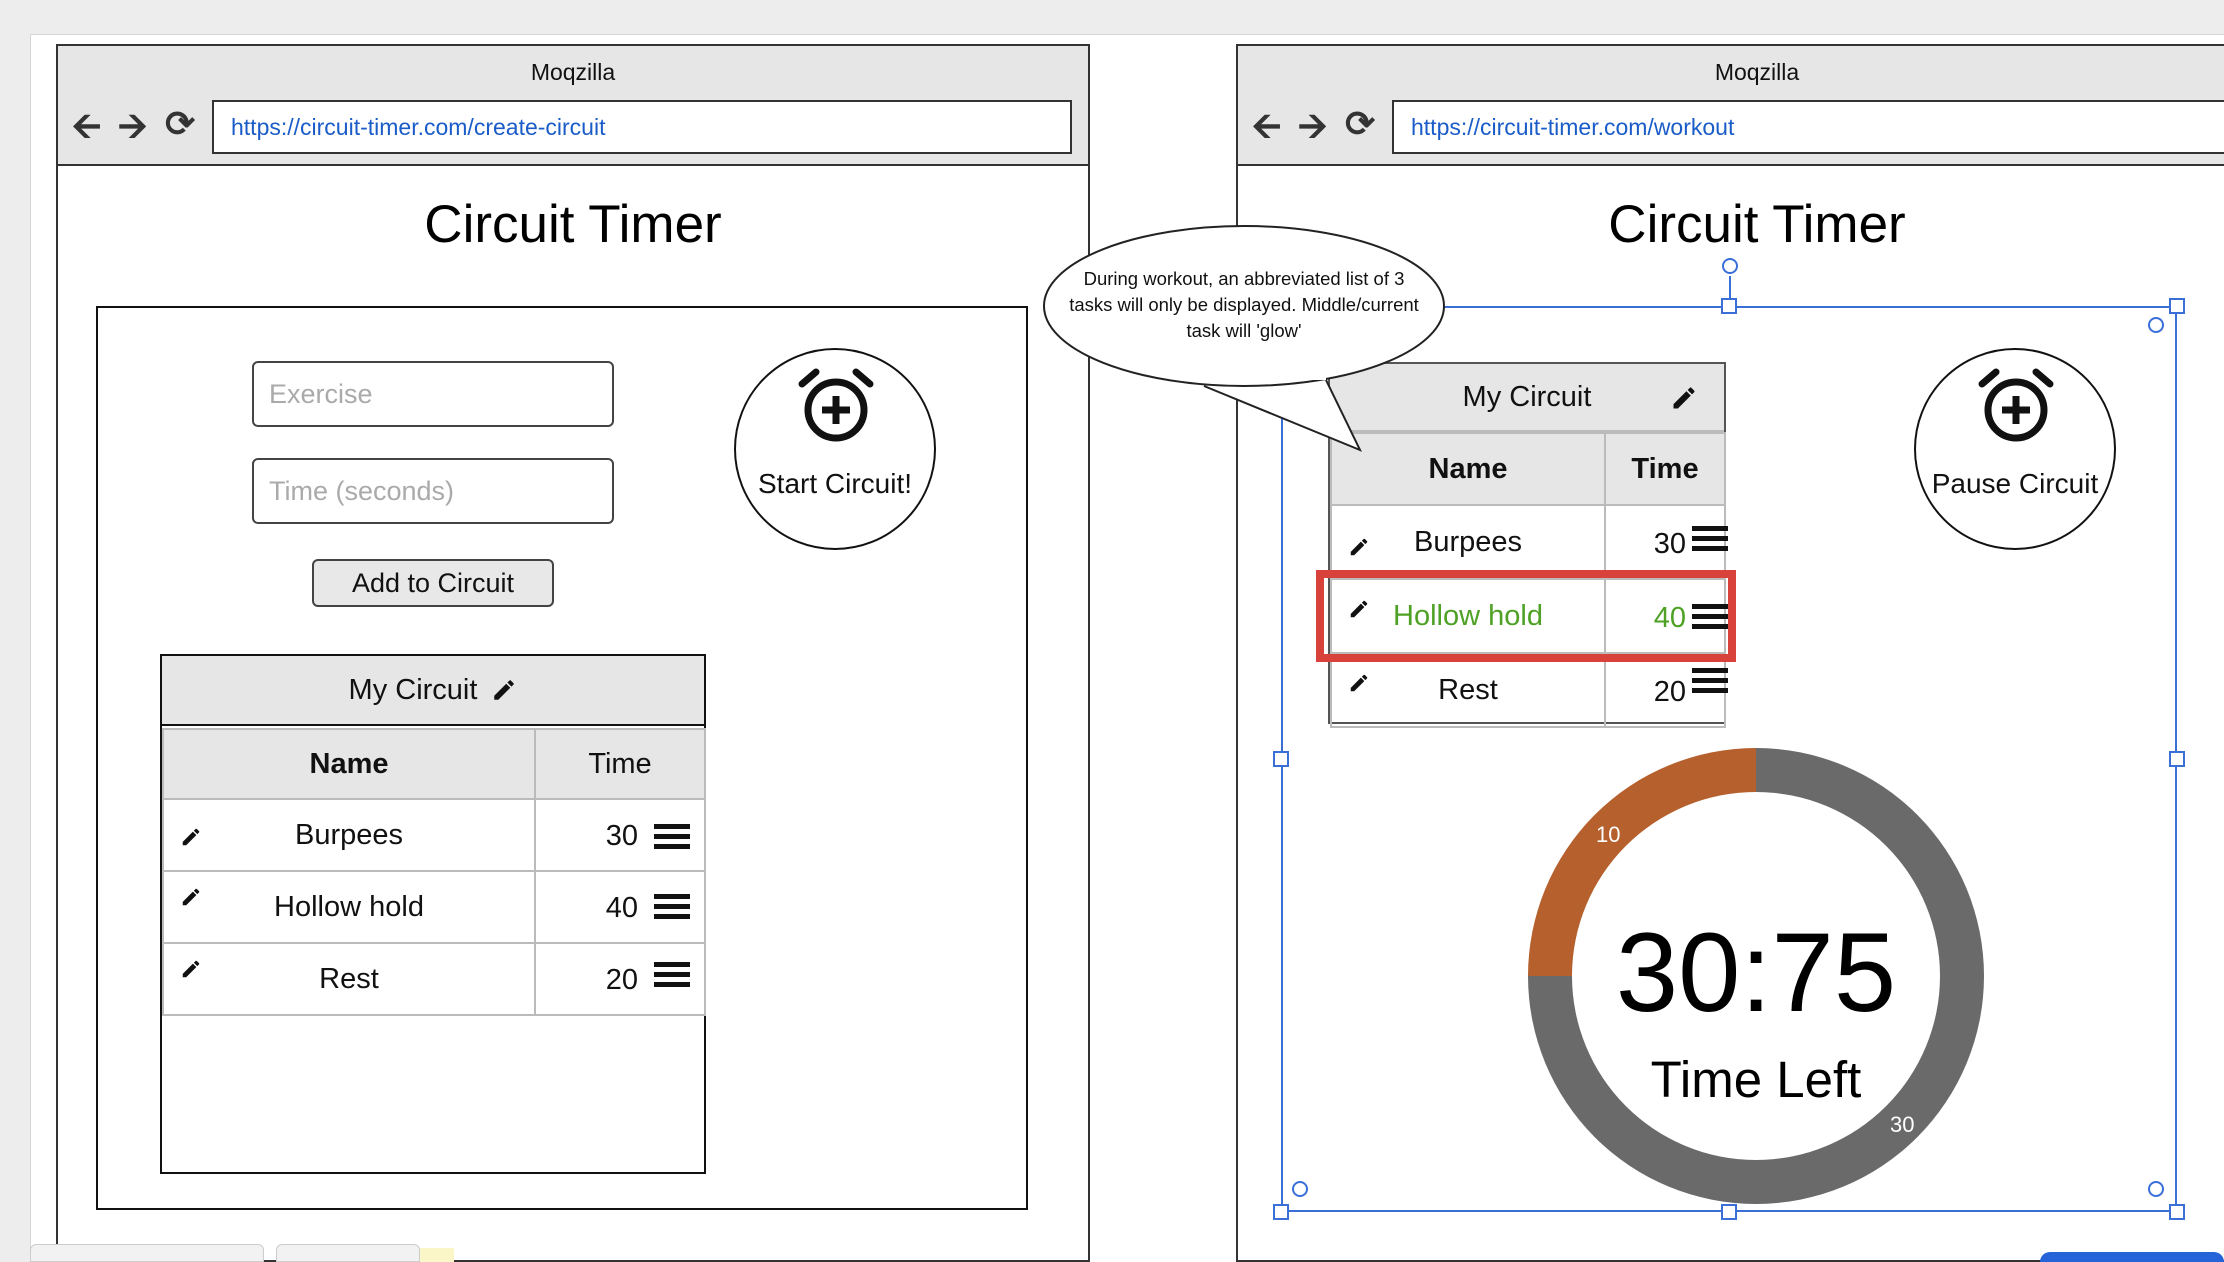 The height and width of the screenshot is (1262, 2224). I want to click on bottom-tab-accent, so click(437, 1255).